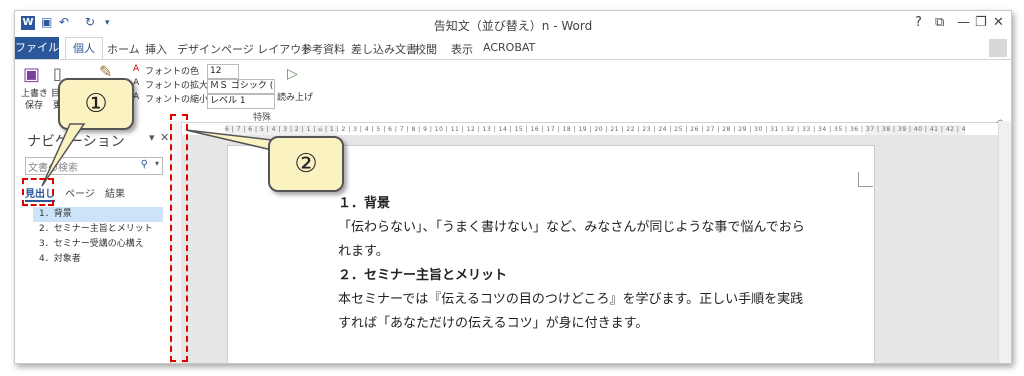  What do you see at coordinates (608, 228) in the screenshot?
I see `doc-paragraph: 「伝わらない」、「うまく書けない」など、みなさんが同じような事で悩んでおら` at bounding box center [608, 228].